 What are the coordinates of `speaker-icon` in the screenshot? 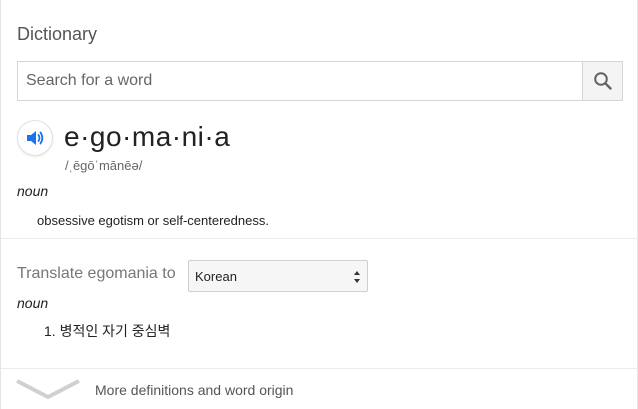 It's located at (35, 138).